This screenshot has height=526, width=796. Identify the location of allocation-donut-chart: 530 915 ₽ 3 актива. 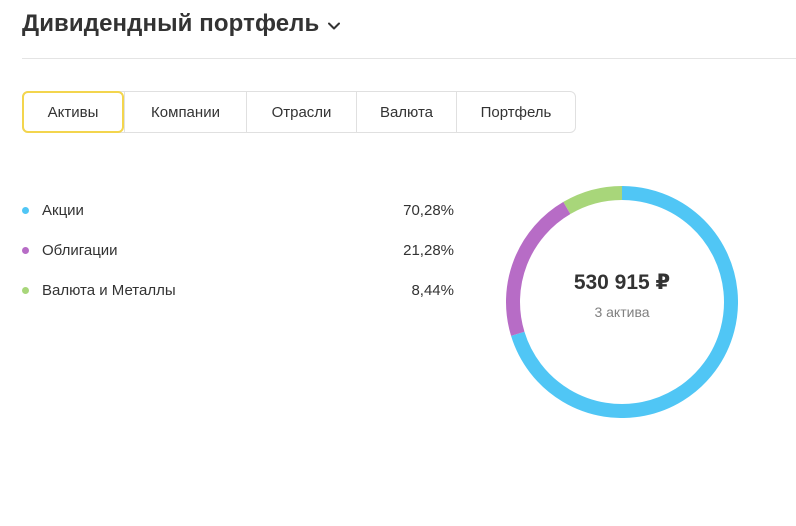
(622, 302).